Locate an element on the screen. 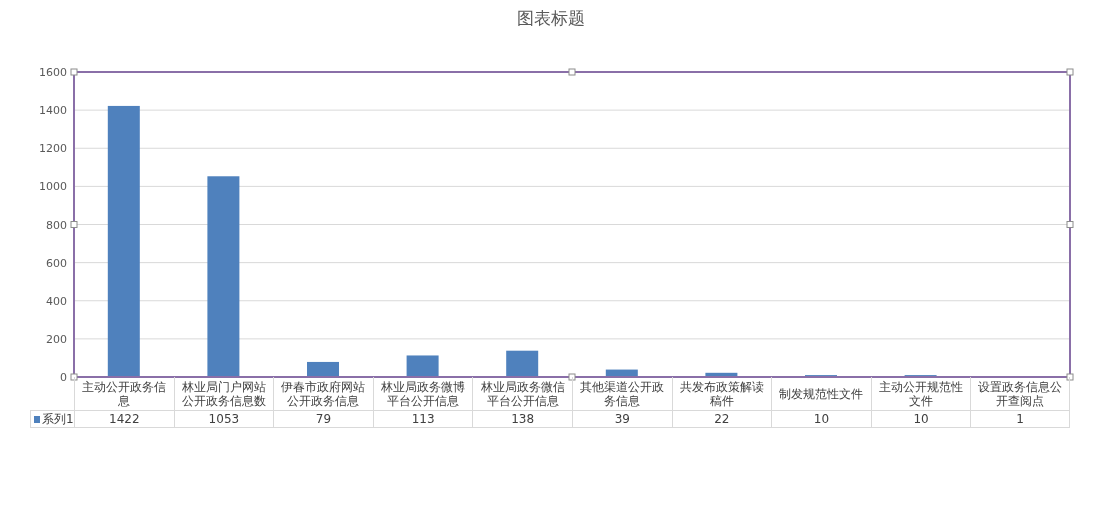 The width and height of the screenshot is (1102, 524). table-cell: 1053 is located at coordinates (223, 419).